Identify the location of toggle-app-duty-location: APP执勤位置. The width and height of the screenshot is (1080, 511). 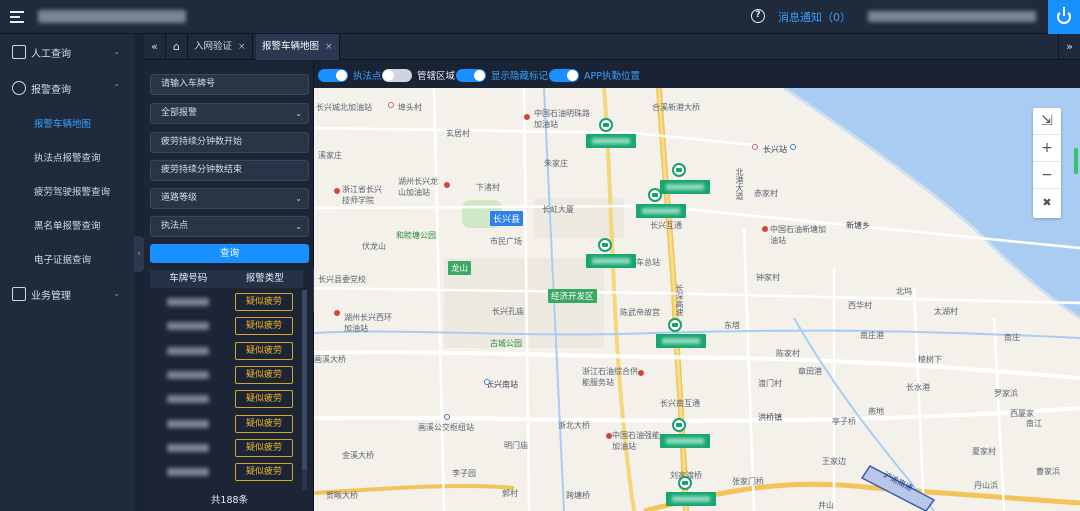
(594, 75).